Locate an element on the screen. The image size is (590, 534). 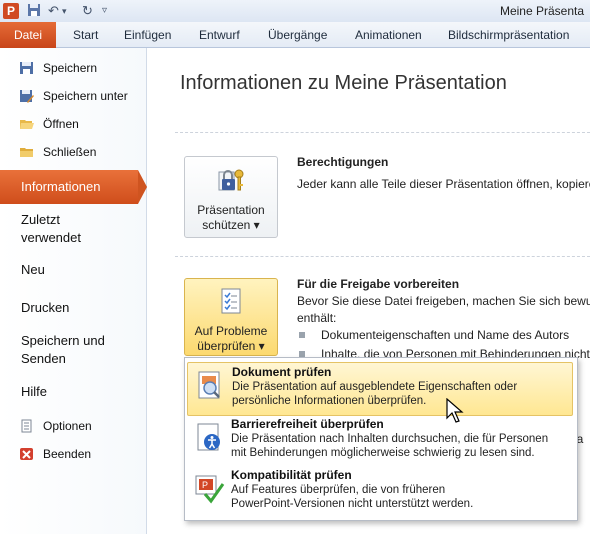
tab-slideshow: Bildschirmpräsentation is located at coordinates (508, 35).